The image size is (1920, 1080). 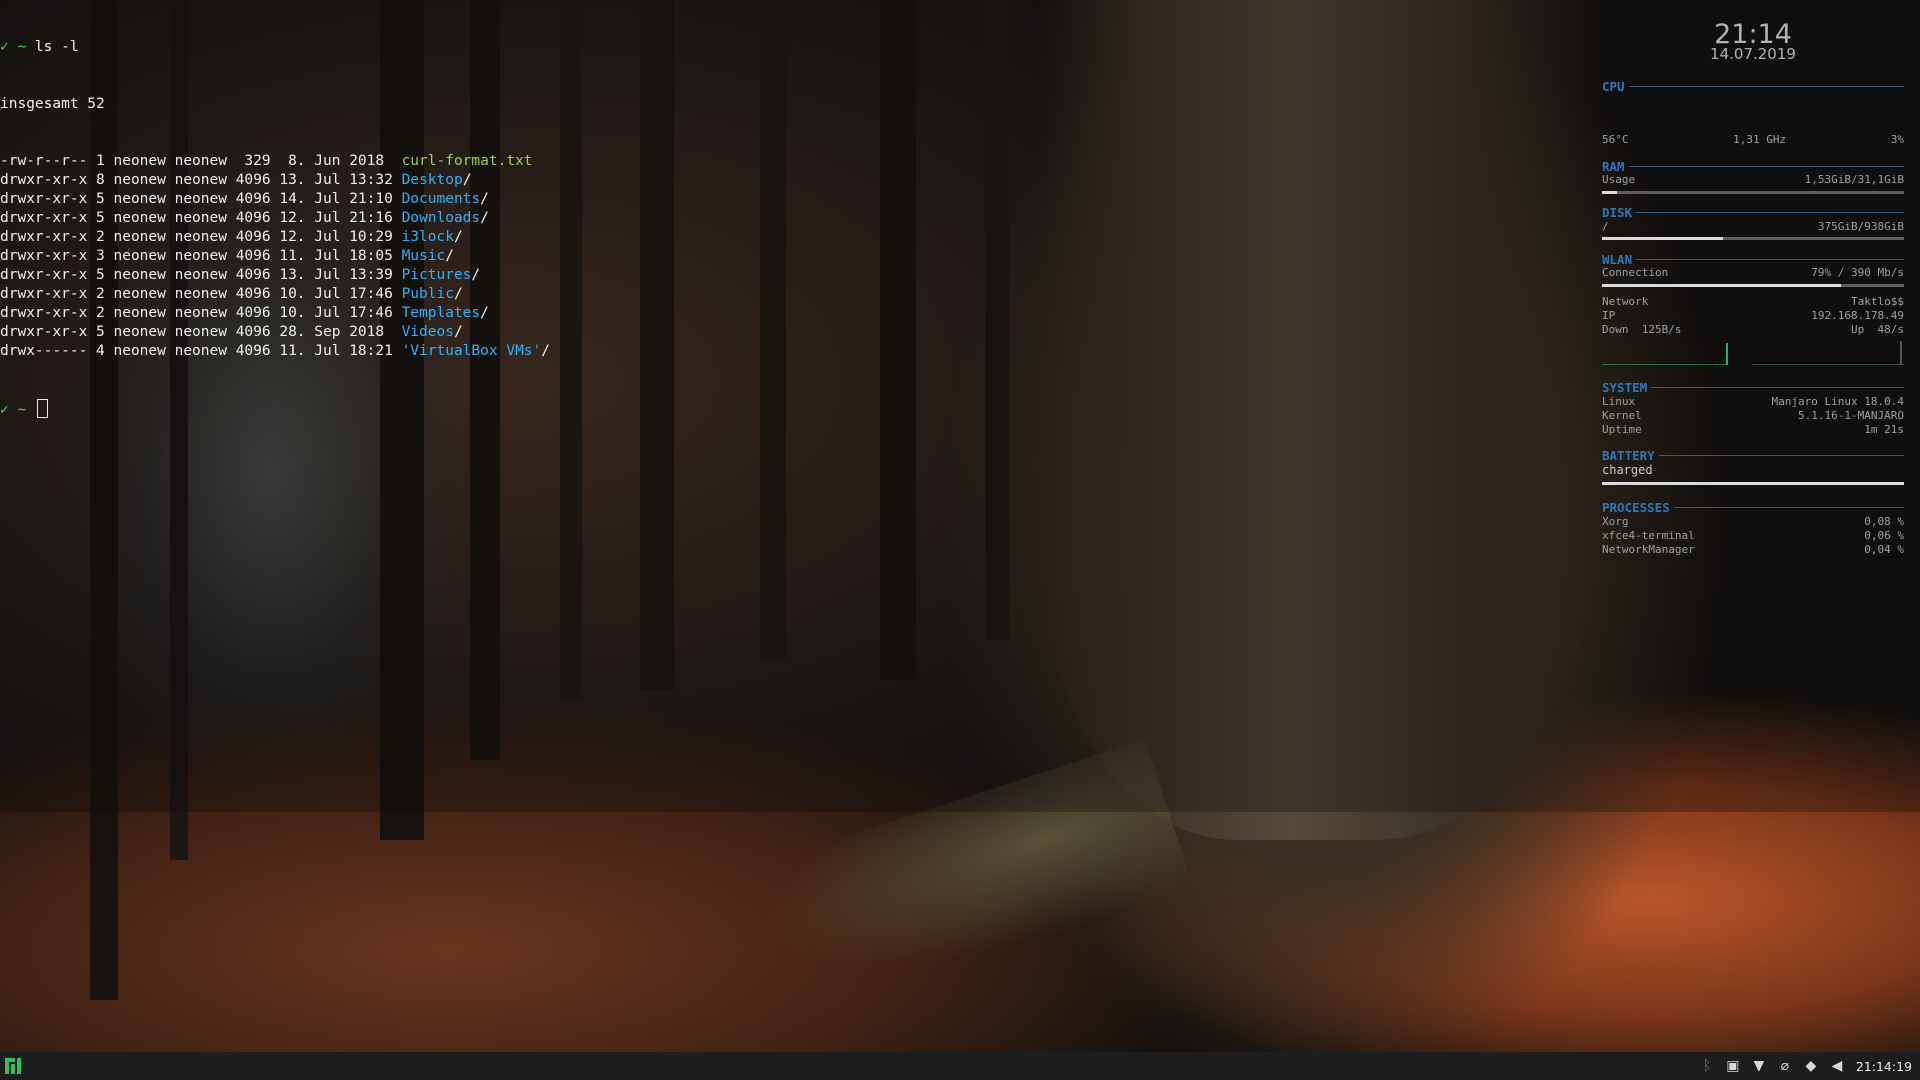 What do you see at coordinates (1884, 549) in the screenshot?
I see `process-cpu-value: 0,04 %` at bounding box center [1884, 549].